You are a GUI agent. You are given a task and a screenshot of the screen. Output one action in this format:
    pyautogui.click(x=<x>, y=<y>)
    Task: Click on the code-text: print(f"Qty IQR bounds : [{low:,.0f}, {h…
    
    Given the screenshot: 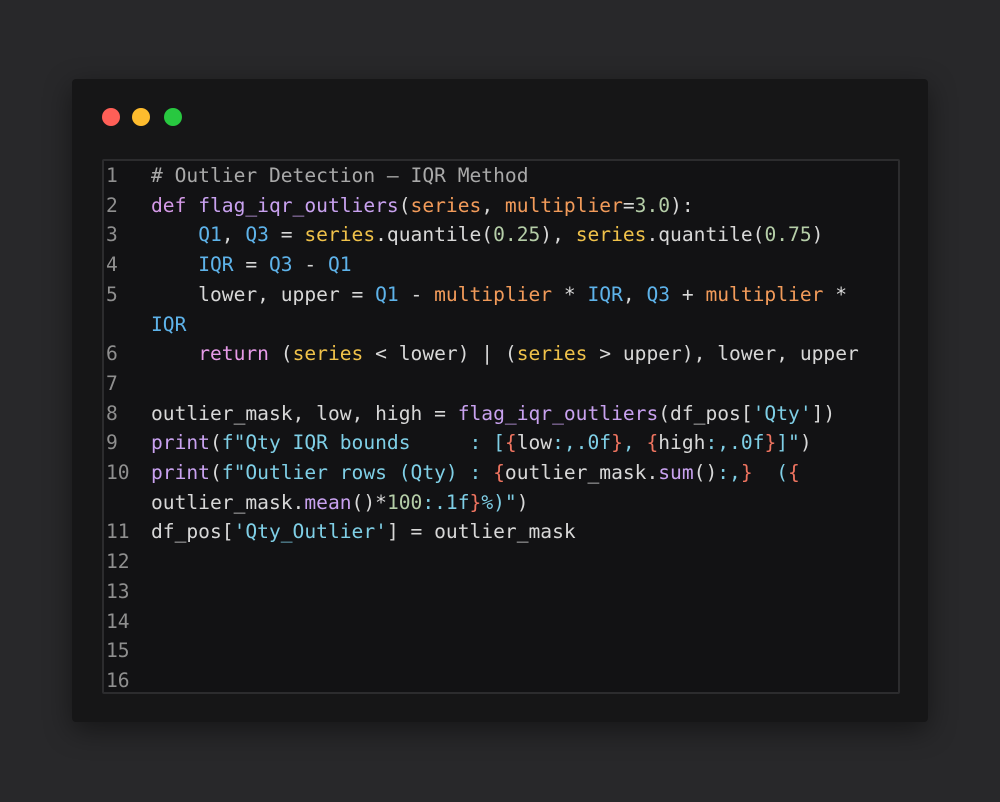 What is the action you would take?
    pyautogui.click(x=481, y=443)
    